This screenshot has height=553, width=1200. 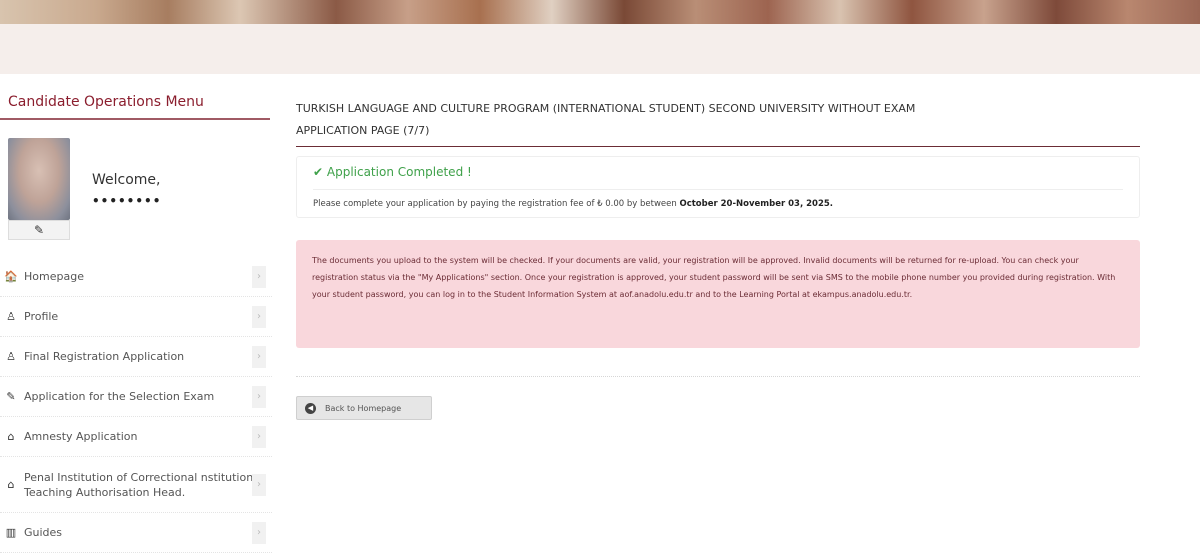 What do you see at coordinates (11, 532) in the screenshot?
I see `book-icon: ▥` at bounding box center [11, 532].